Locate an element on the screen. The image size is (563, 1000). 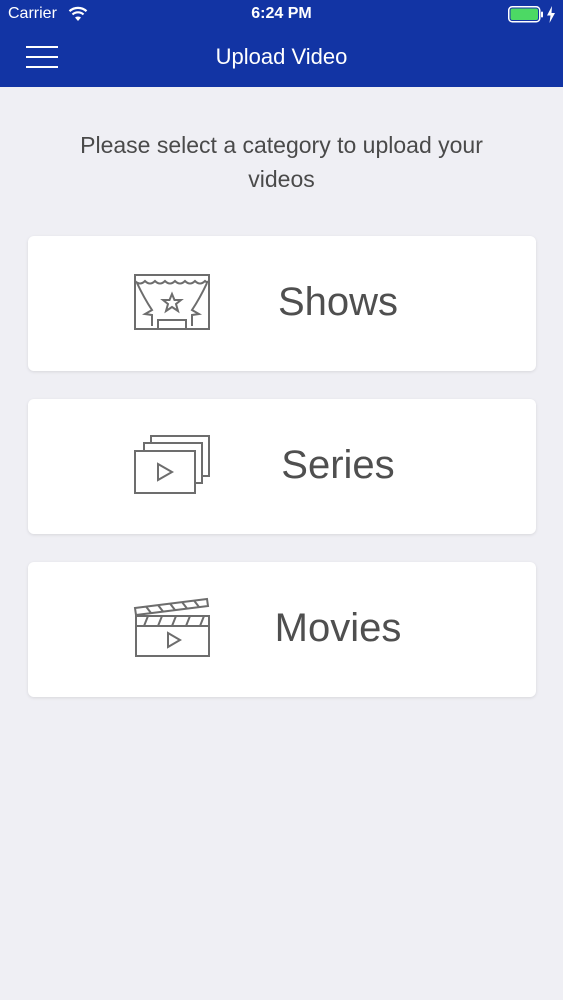
header: Carrier 6:24 PM Upload Video is located at coordinates (281, 43).